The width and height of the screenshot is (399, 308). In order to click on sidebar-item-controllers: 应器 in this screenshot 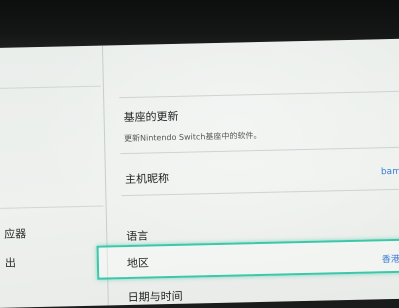, I will do `click(15, 233)`.